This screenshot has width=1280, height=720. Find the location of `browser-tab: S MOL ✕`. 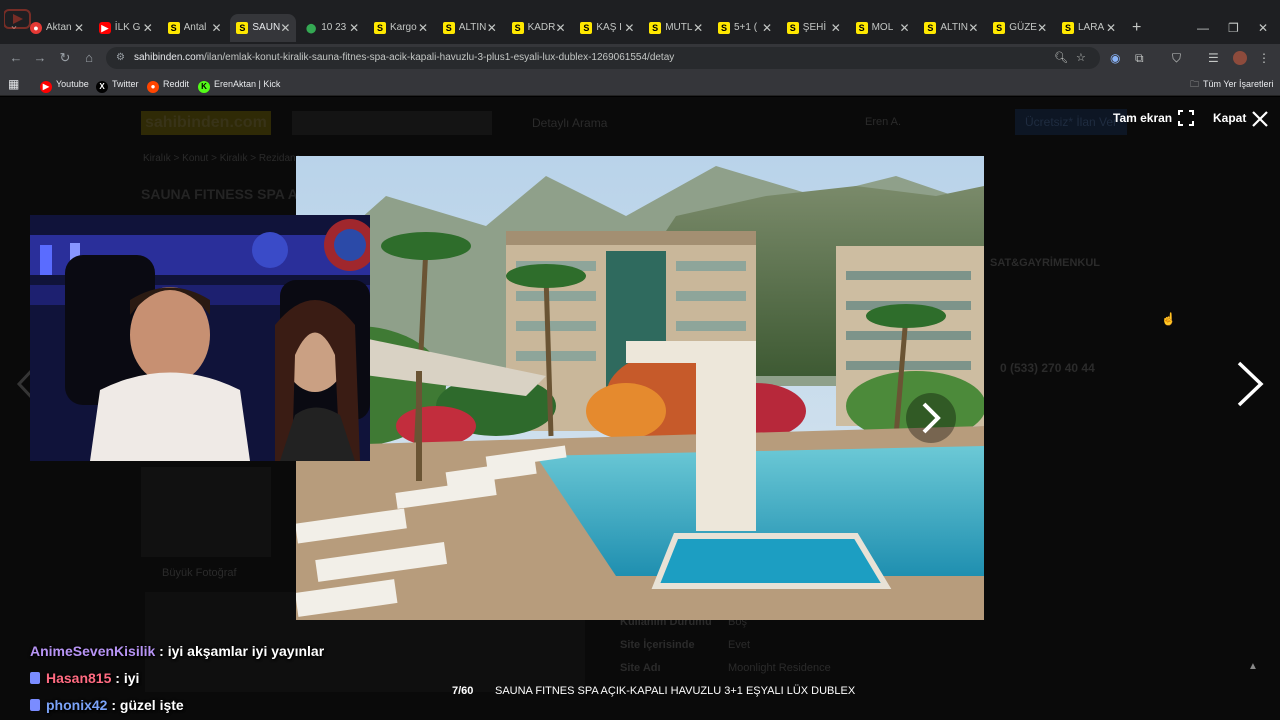

browser-tab: S MOL ✕ is located at coordinates (883, 28).